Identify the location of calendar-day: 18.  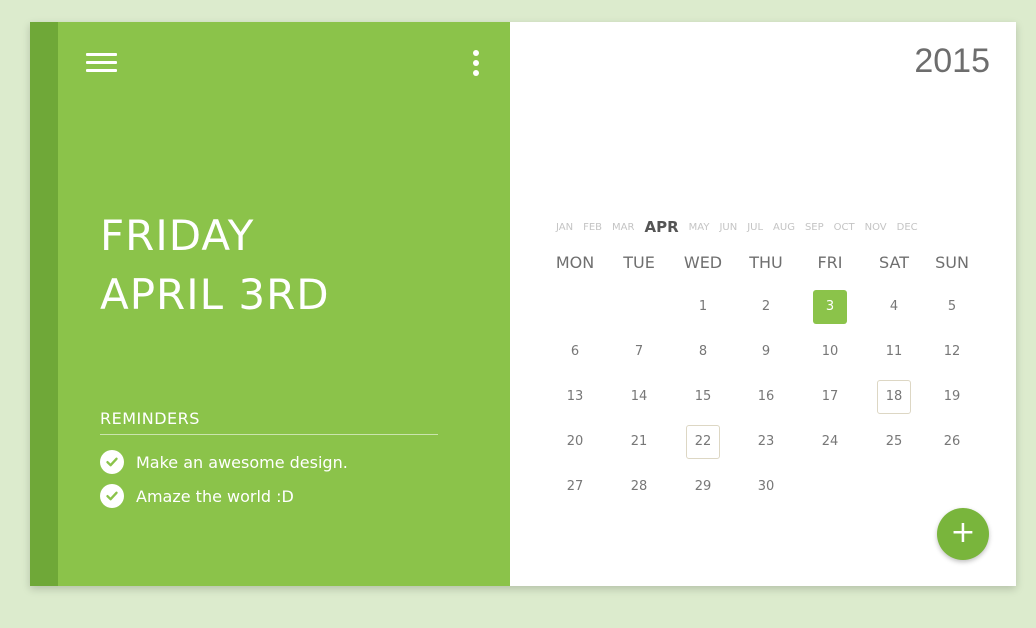
(894, 397).